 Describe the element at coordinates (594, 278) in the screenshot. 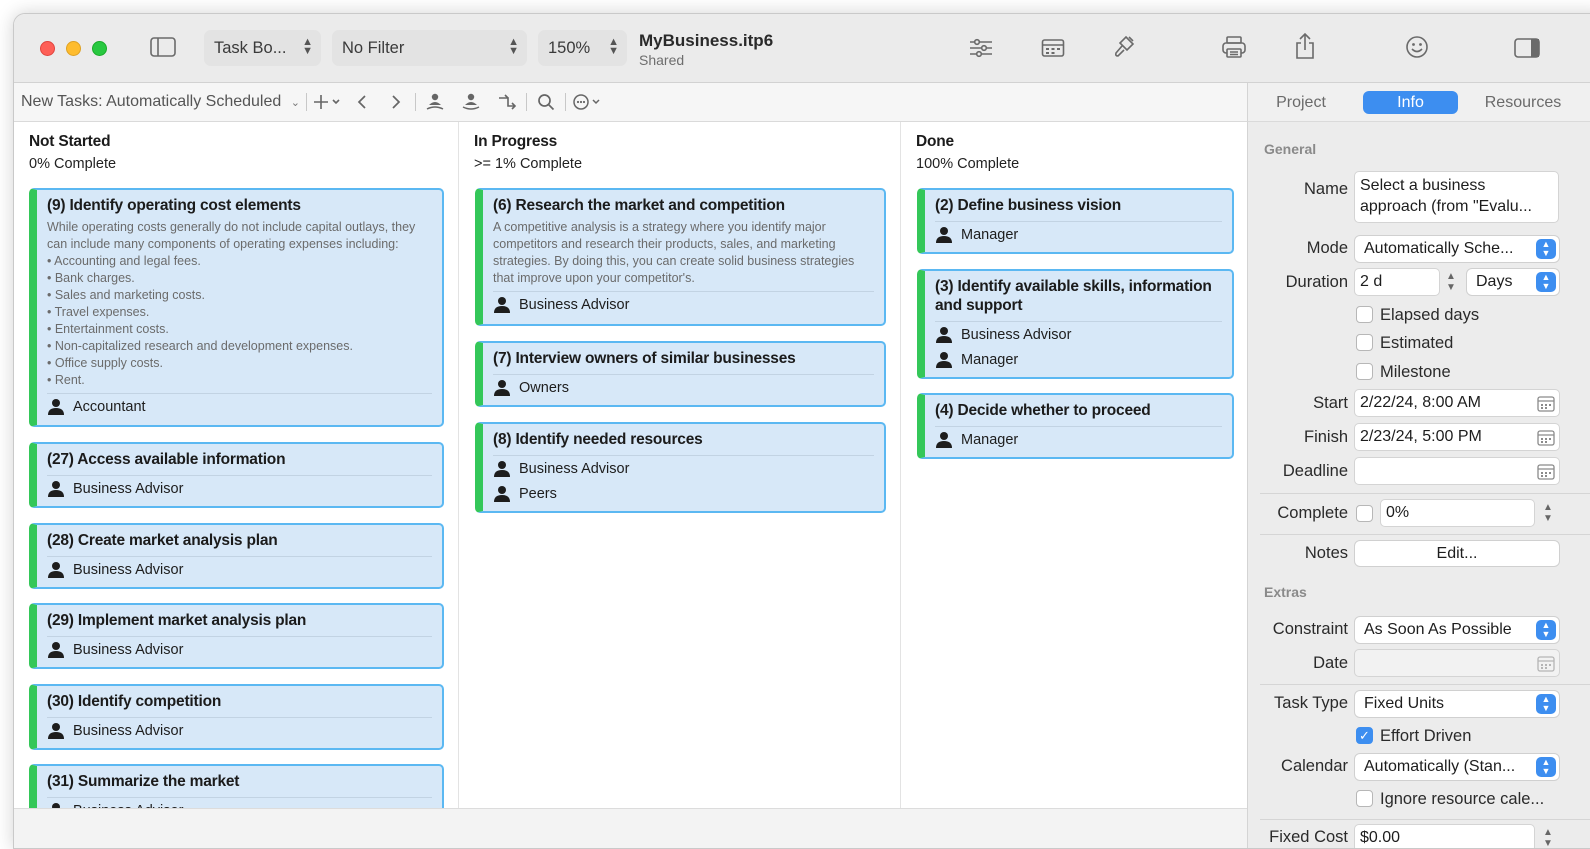

I see `note-line: that improve upon your competitor's.` at that location.